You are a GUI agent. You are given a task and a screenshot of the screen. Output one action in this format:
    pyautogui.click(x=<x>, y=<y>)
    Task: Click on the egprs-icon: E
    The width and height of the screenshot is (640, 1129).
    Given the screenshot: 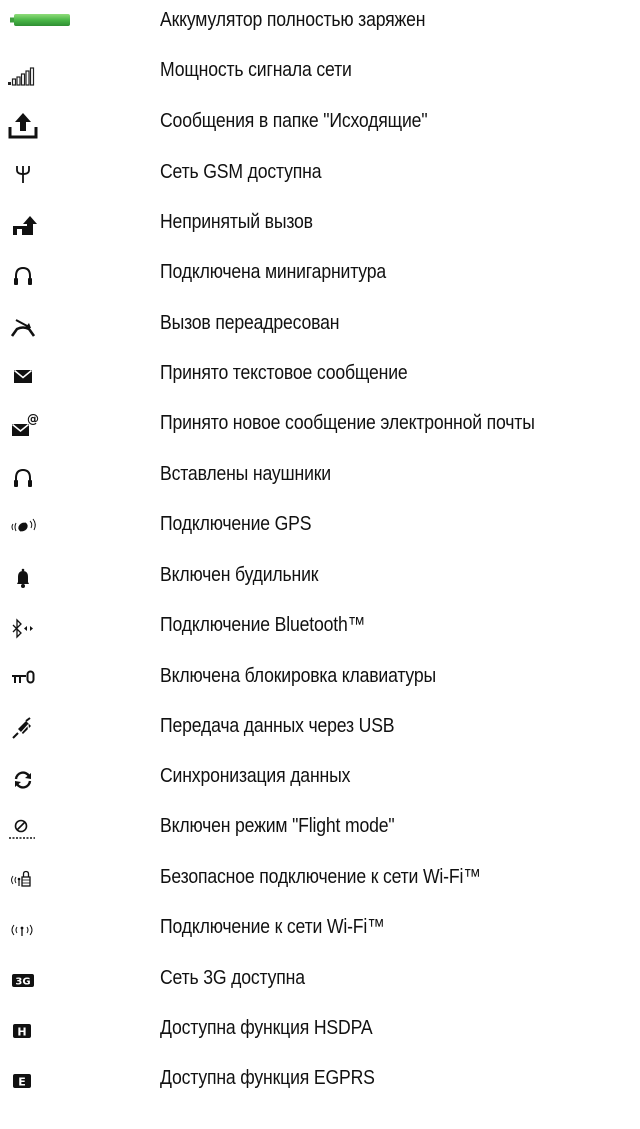 What is the action you would take?
    pyautogui.click(x=60, y=1082)
    